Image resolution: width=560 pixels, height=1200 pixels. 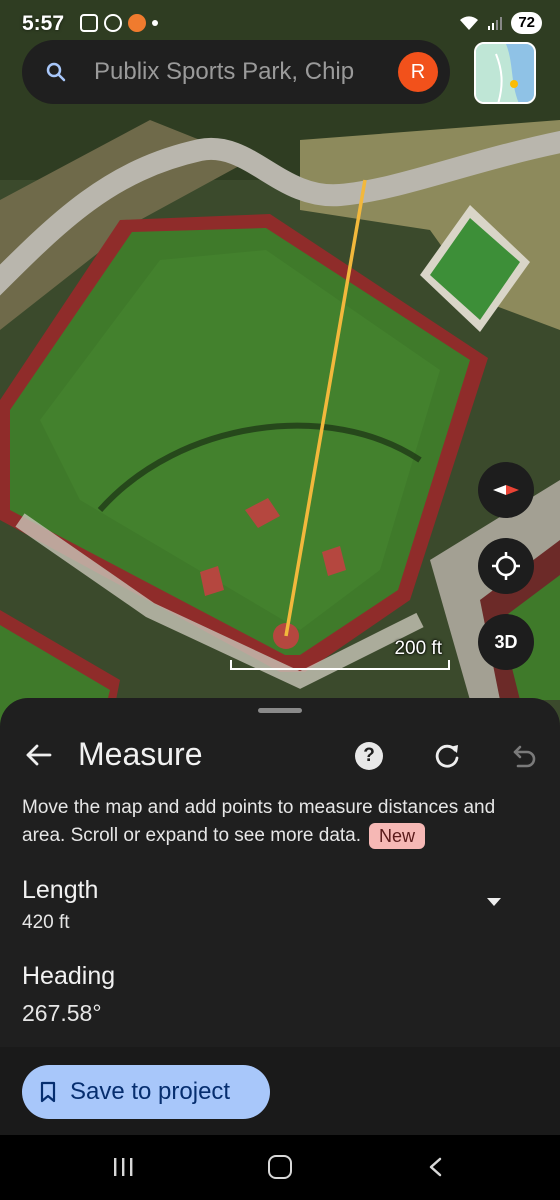 I want to click on new-badge: New, so click(x=397, y=835).